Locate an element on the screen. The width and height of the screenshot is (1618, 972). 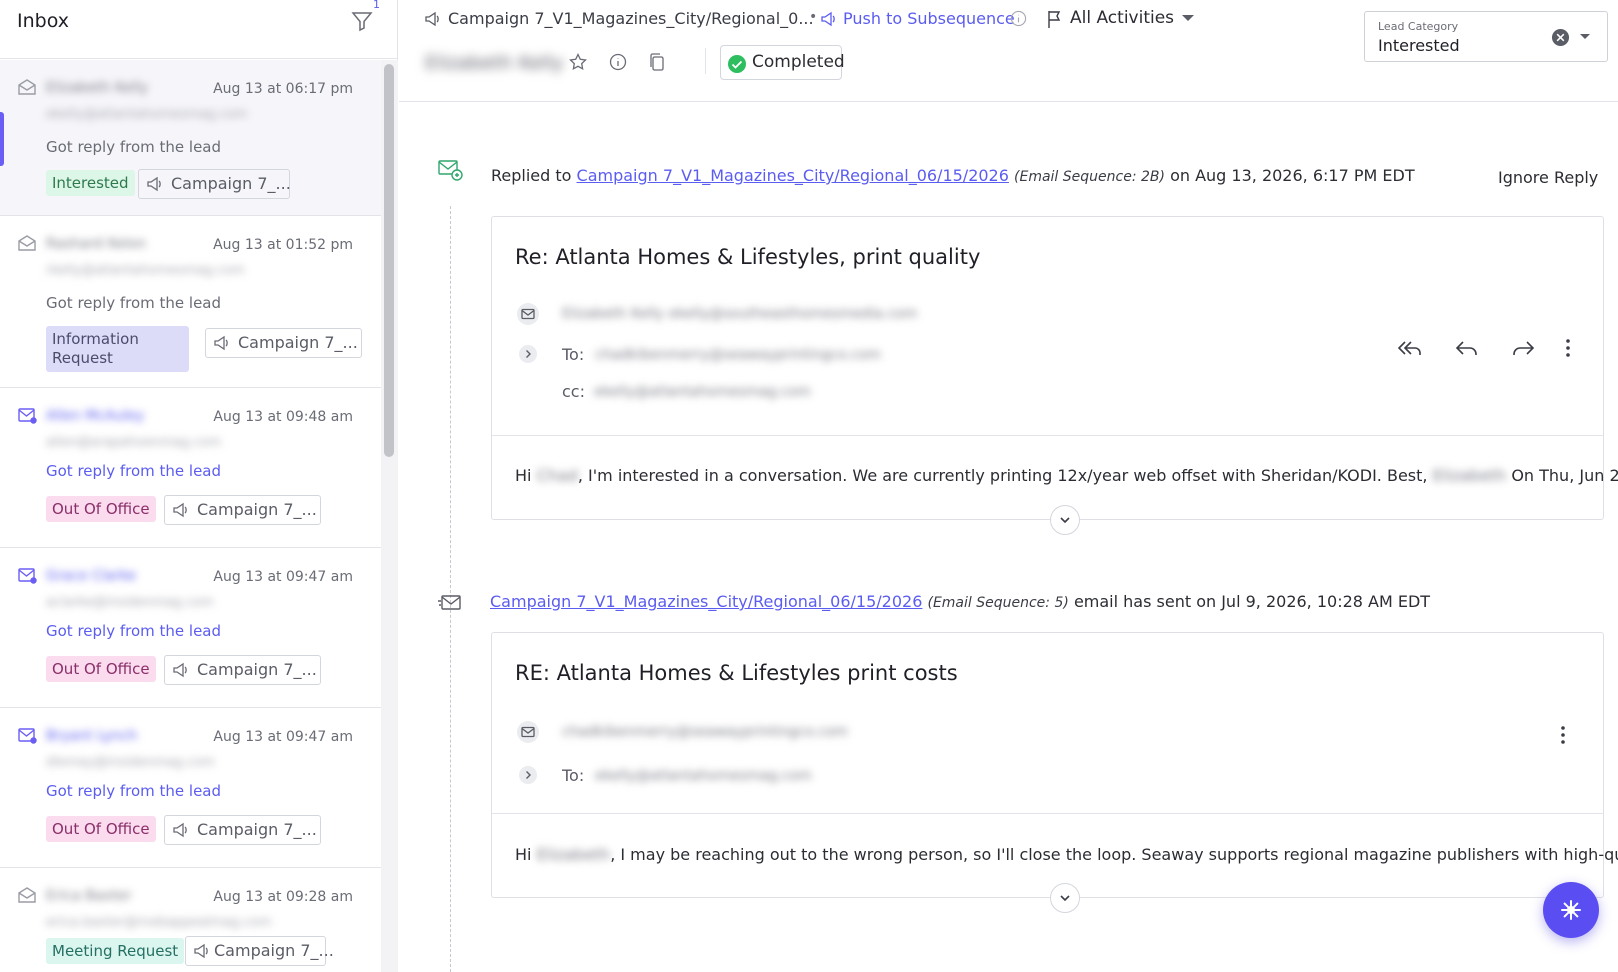
sparkle-icon is located at coordinates (1571, 910).